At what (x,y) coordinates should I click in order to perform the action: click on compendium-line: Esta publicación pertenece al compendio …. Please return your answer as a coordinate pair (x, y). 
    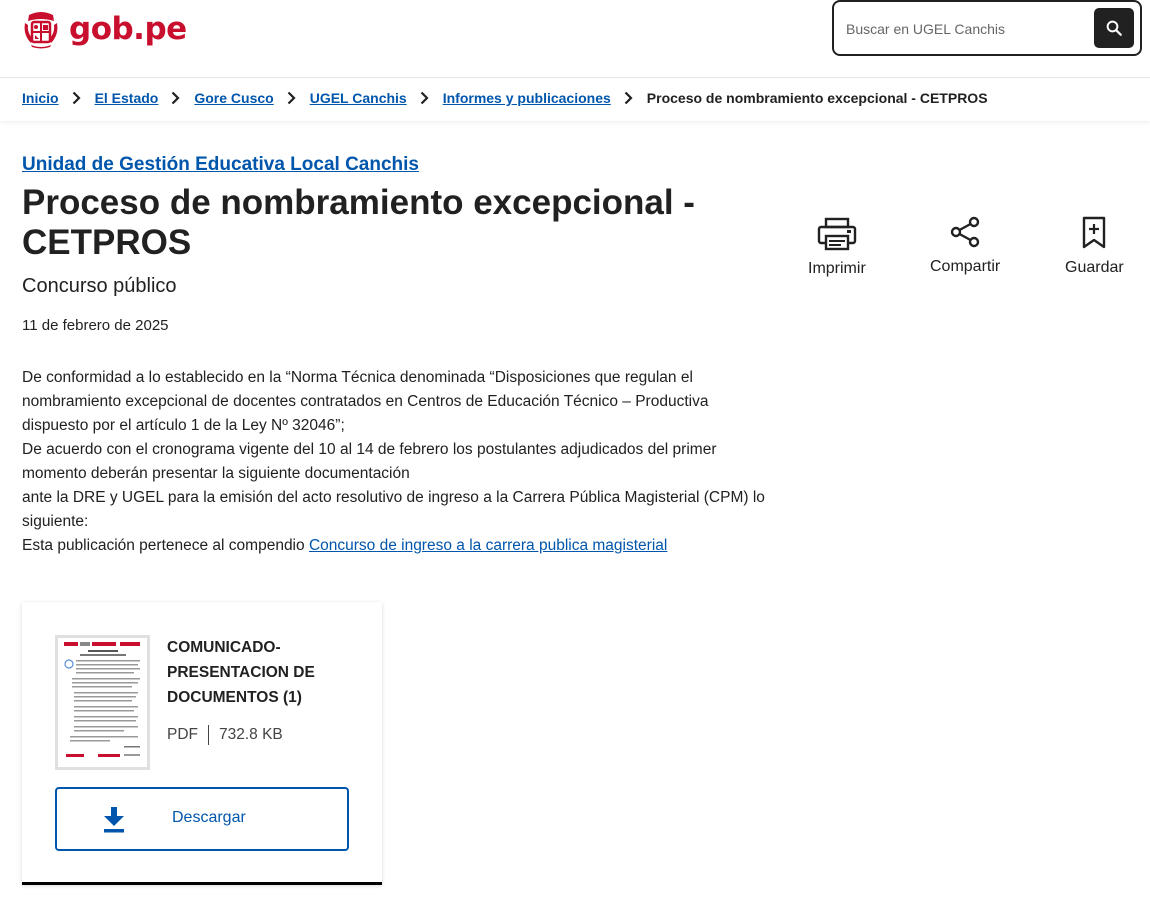
    Looking at the image, I should click on (397, 546).